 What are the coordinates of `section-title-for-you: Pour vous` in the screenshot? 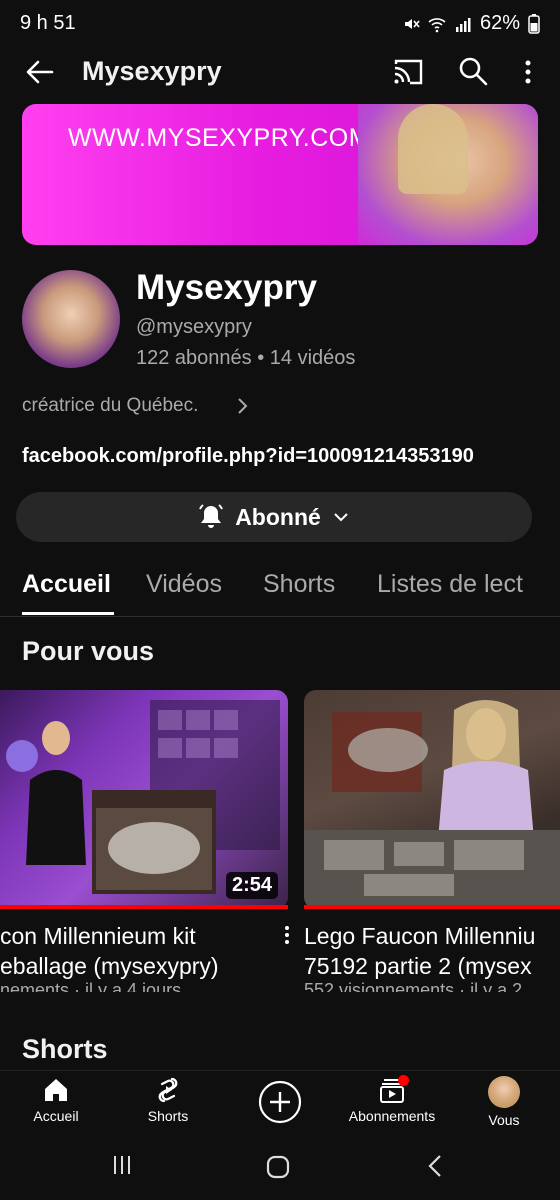 It's located at (88, 651).